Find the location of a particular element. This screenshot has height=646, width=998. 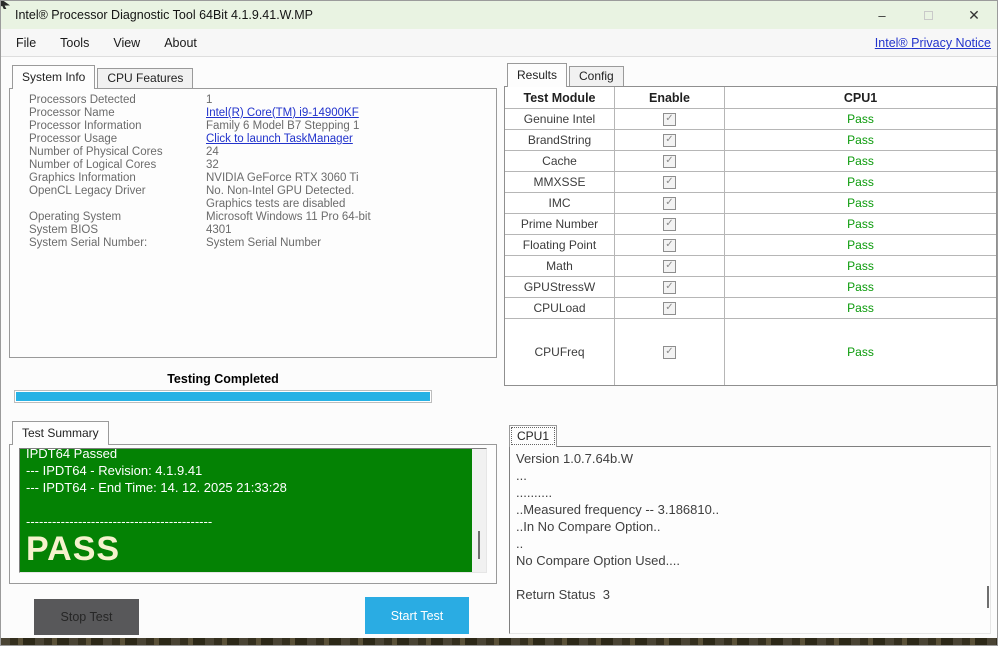

info-row: Graphics tests are disabled is located at coordinates (276, 204).